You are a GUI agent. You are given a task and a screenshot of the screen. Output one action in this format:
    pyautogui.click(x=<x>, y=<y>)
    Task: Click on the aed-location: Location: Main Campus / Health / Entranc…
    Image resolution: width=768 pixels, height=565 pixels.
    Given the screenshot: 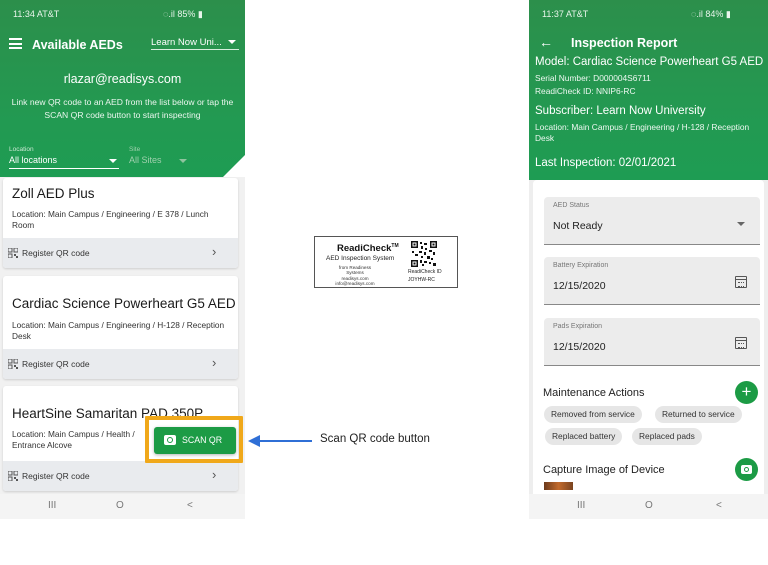 What is the action you would take?
    pyautogui.click(x=73, y=439)
    